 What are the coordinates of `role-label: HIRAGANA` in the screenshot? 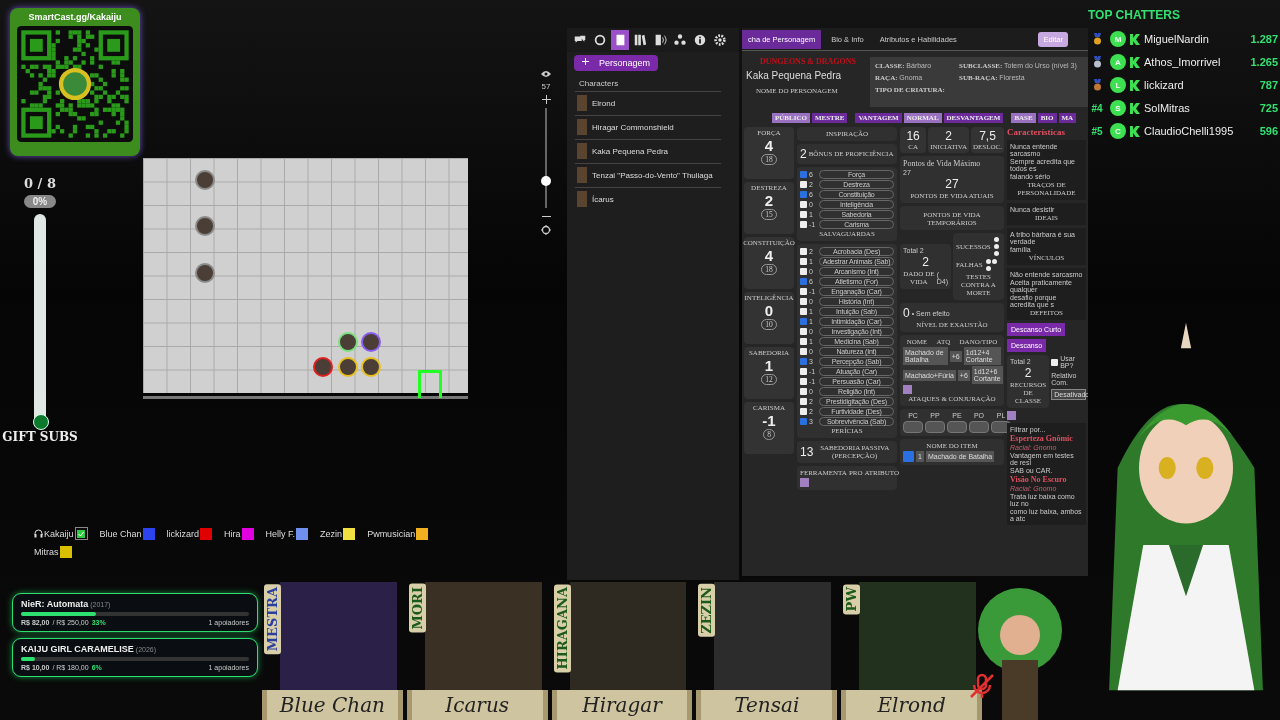 It's located at (562, 628).